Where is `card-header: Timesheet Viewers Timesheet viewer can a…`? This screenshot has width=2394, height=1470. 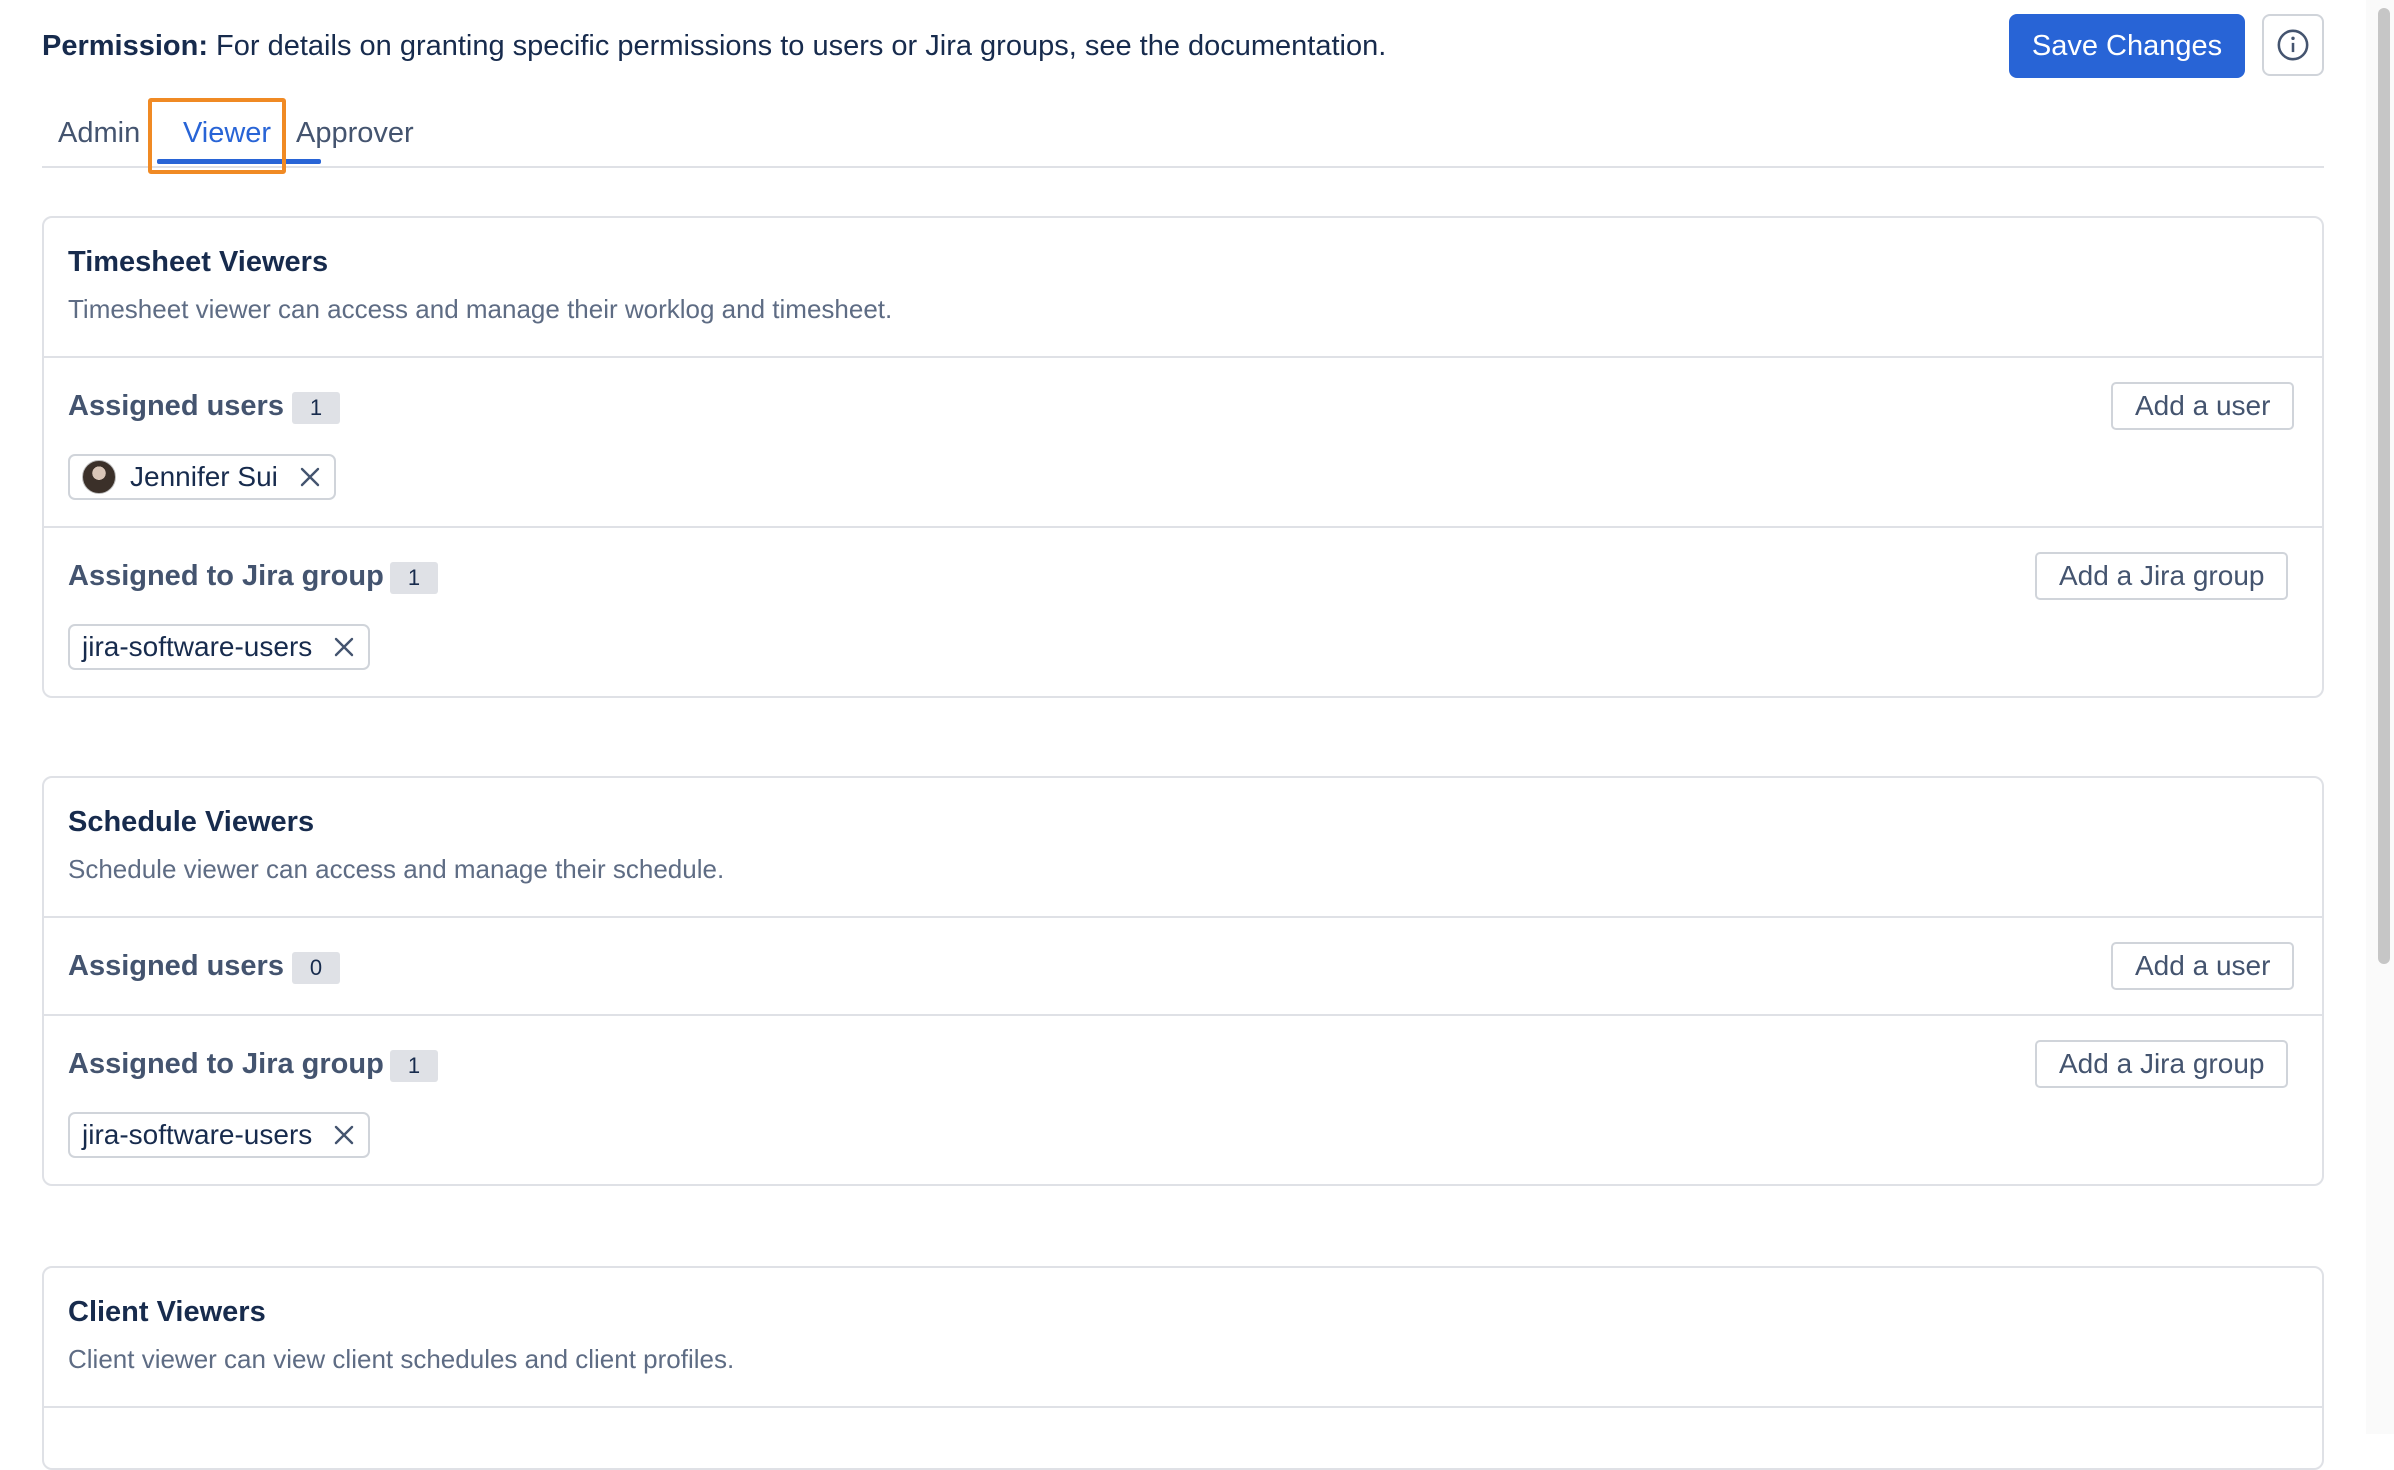
card-header: Timesheet Viewers Timesheet viewer can a… is located at coordinates (1183, 288).